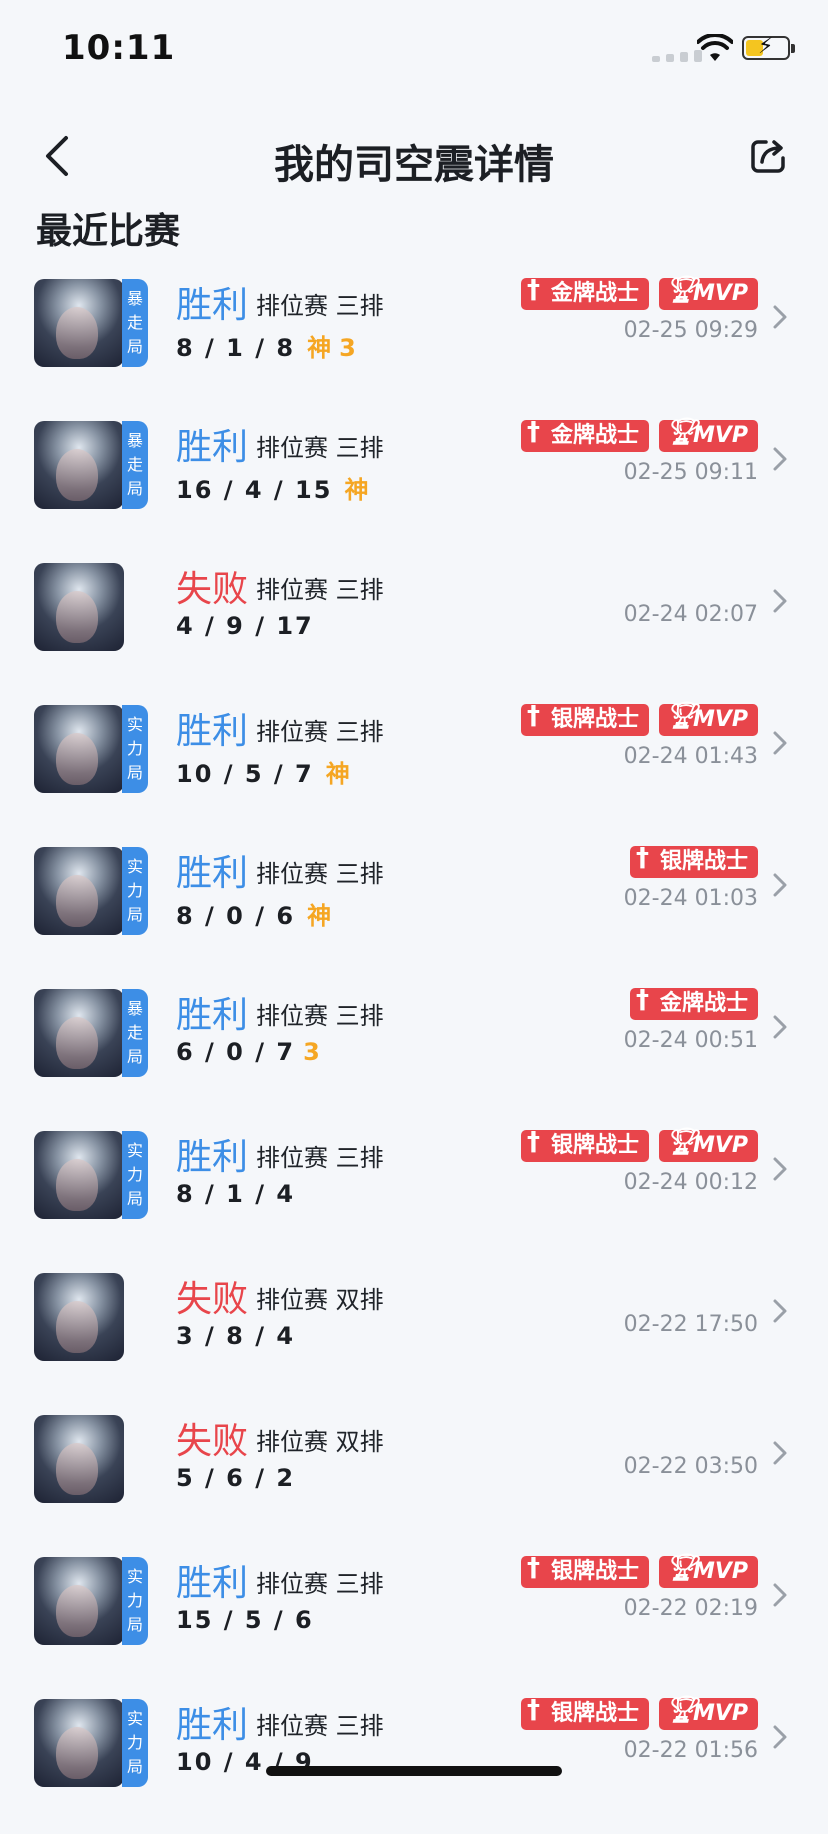 The image size is (828, 1834). What do you see at coordinates (414, 1053) in the screenshot?
I see `match-row: 暴走局 胜利 排位赛 三排 6 / 0 / 7 3 † 金牌战士 02-24 00:51` at bounding box center [414, 1053].